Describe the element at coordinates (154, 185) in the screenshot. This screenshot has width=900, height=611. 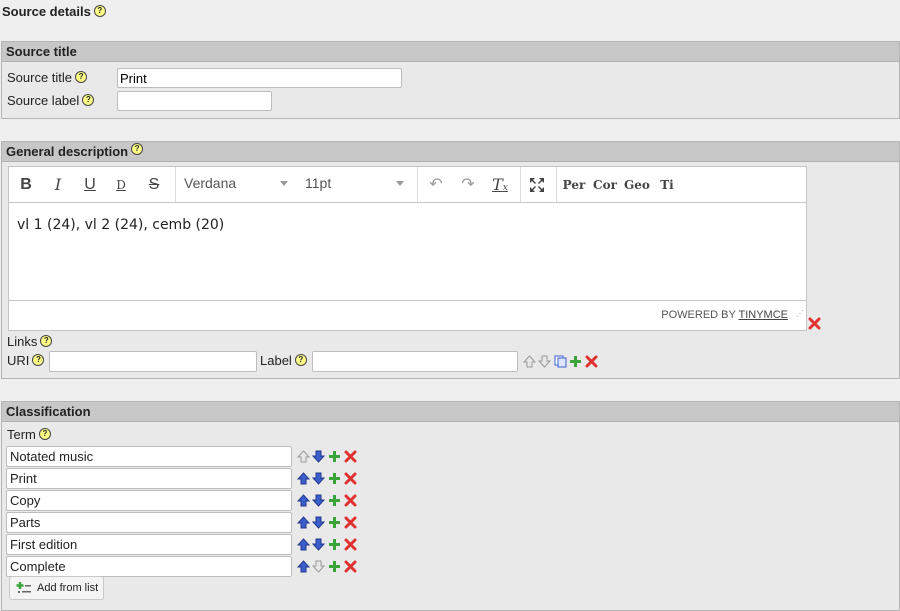
I see `strikethrough-icon: S` at that location.